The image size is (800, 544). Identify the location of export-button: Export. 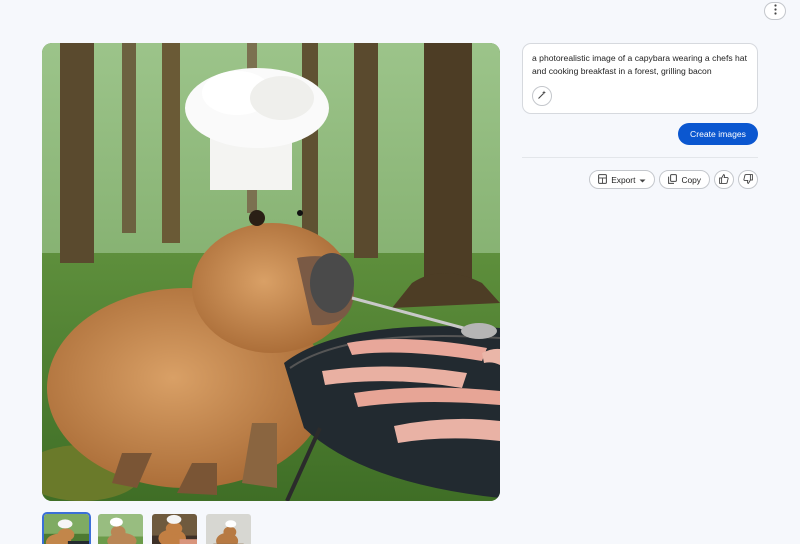
(622, 179).